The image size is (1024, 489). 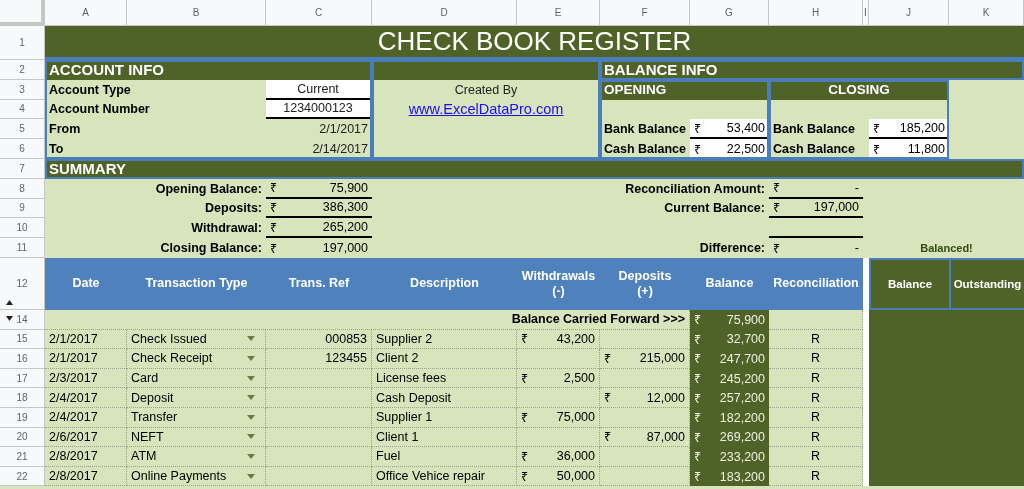 What do you see at coordinates (729, 437) in the screenshot?
I see `balance-cell: ₹ 269,200` at bounding box center [729, 437].